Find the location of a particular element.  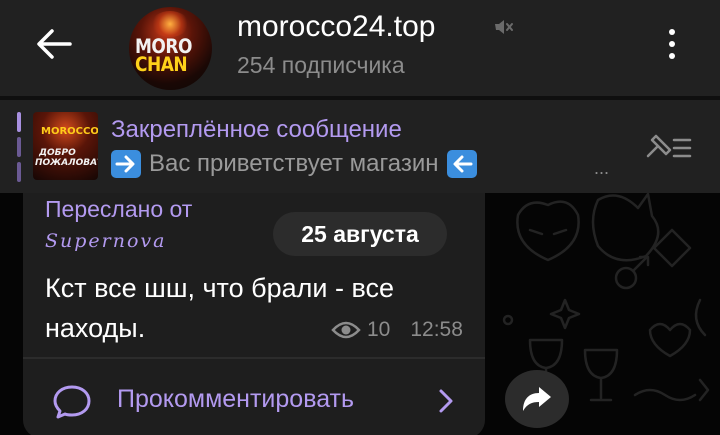

more-menu-button is located at coordinates (672, 44).